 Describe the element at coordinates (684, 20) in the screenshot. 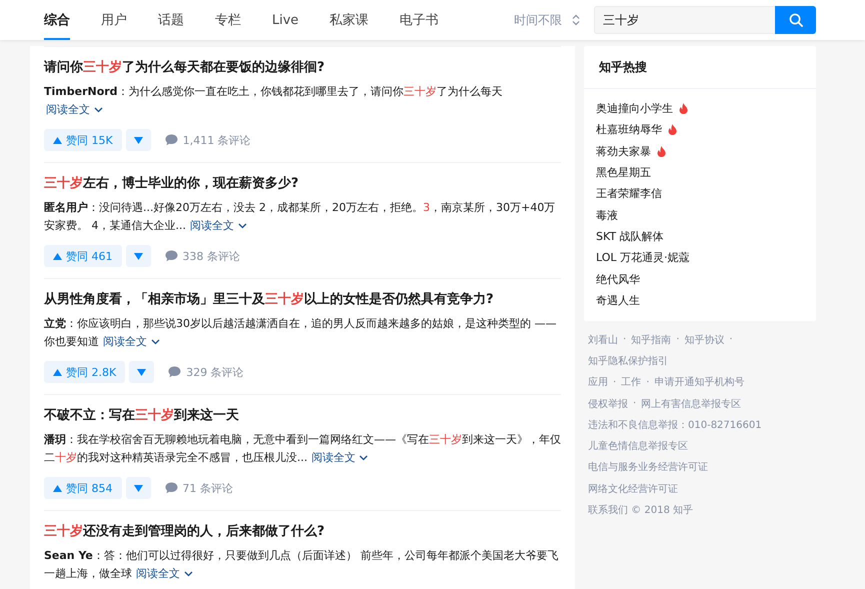

I see `search-field: 三十岁` at that location.